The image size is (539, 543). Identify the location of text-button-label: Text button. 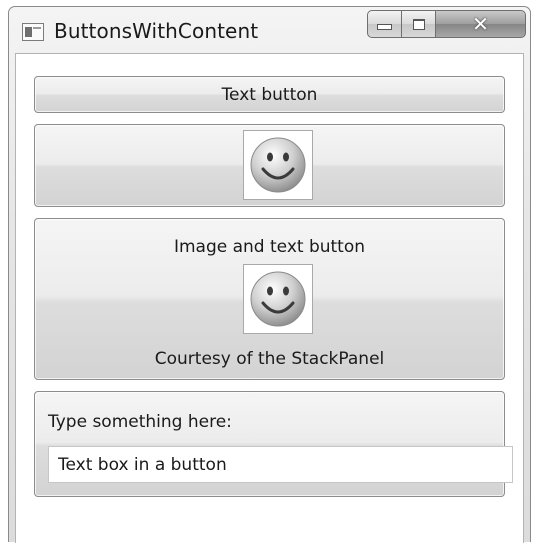
(269, 95).